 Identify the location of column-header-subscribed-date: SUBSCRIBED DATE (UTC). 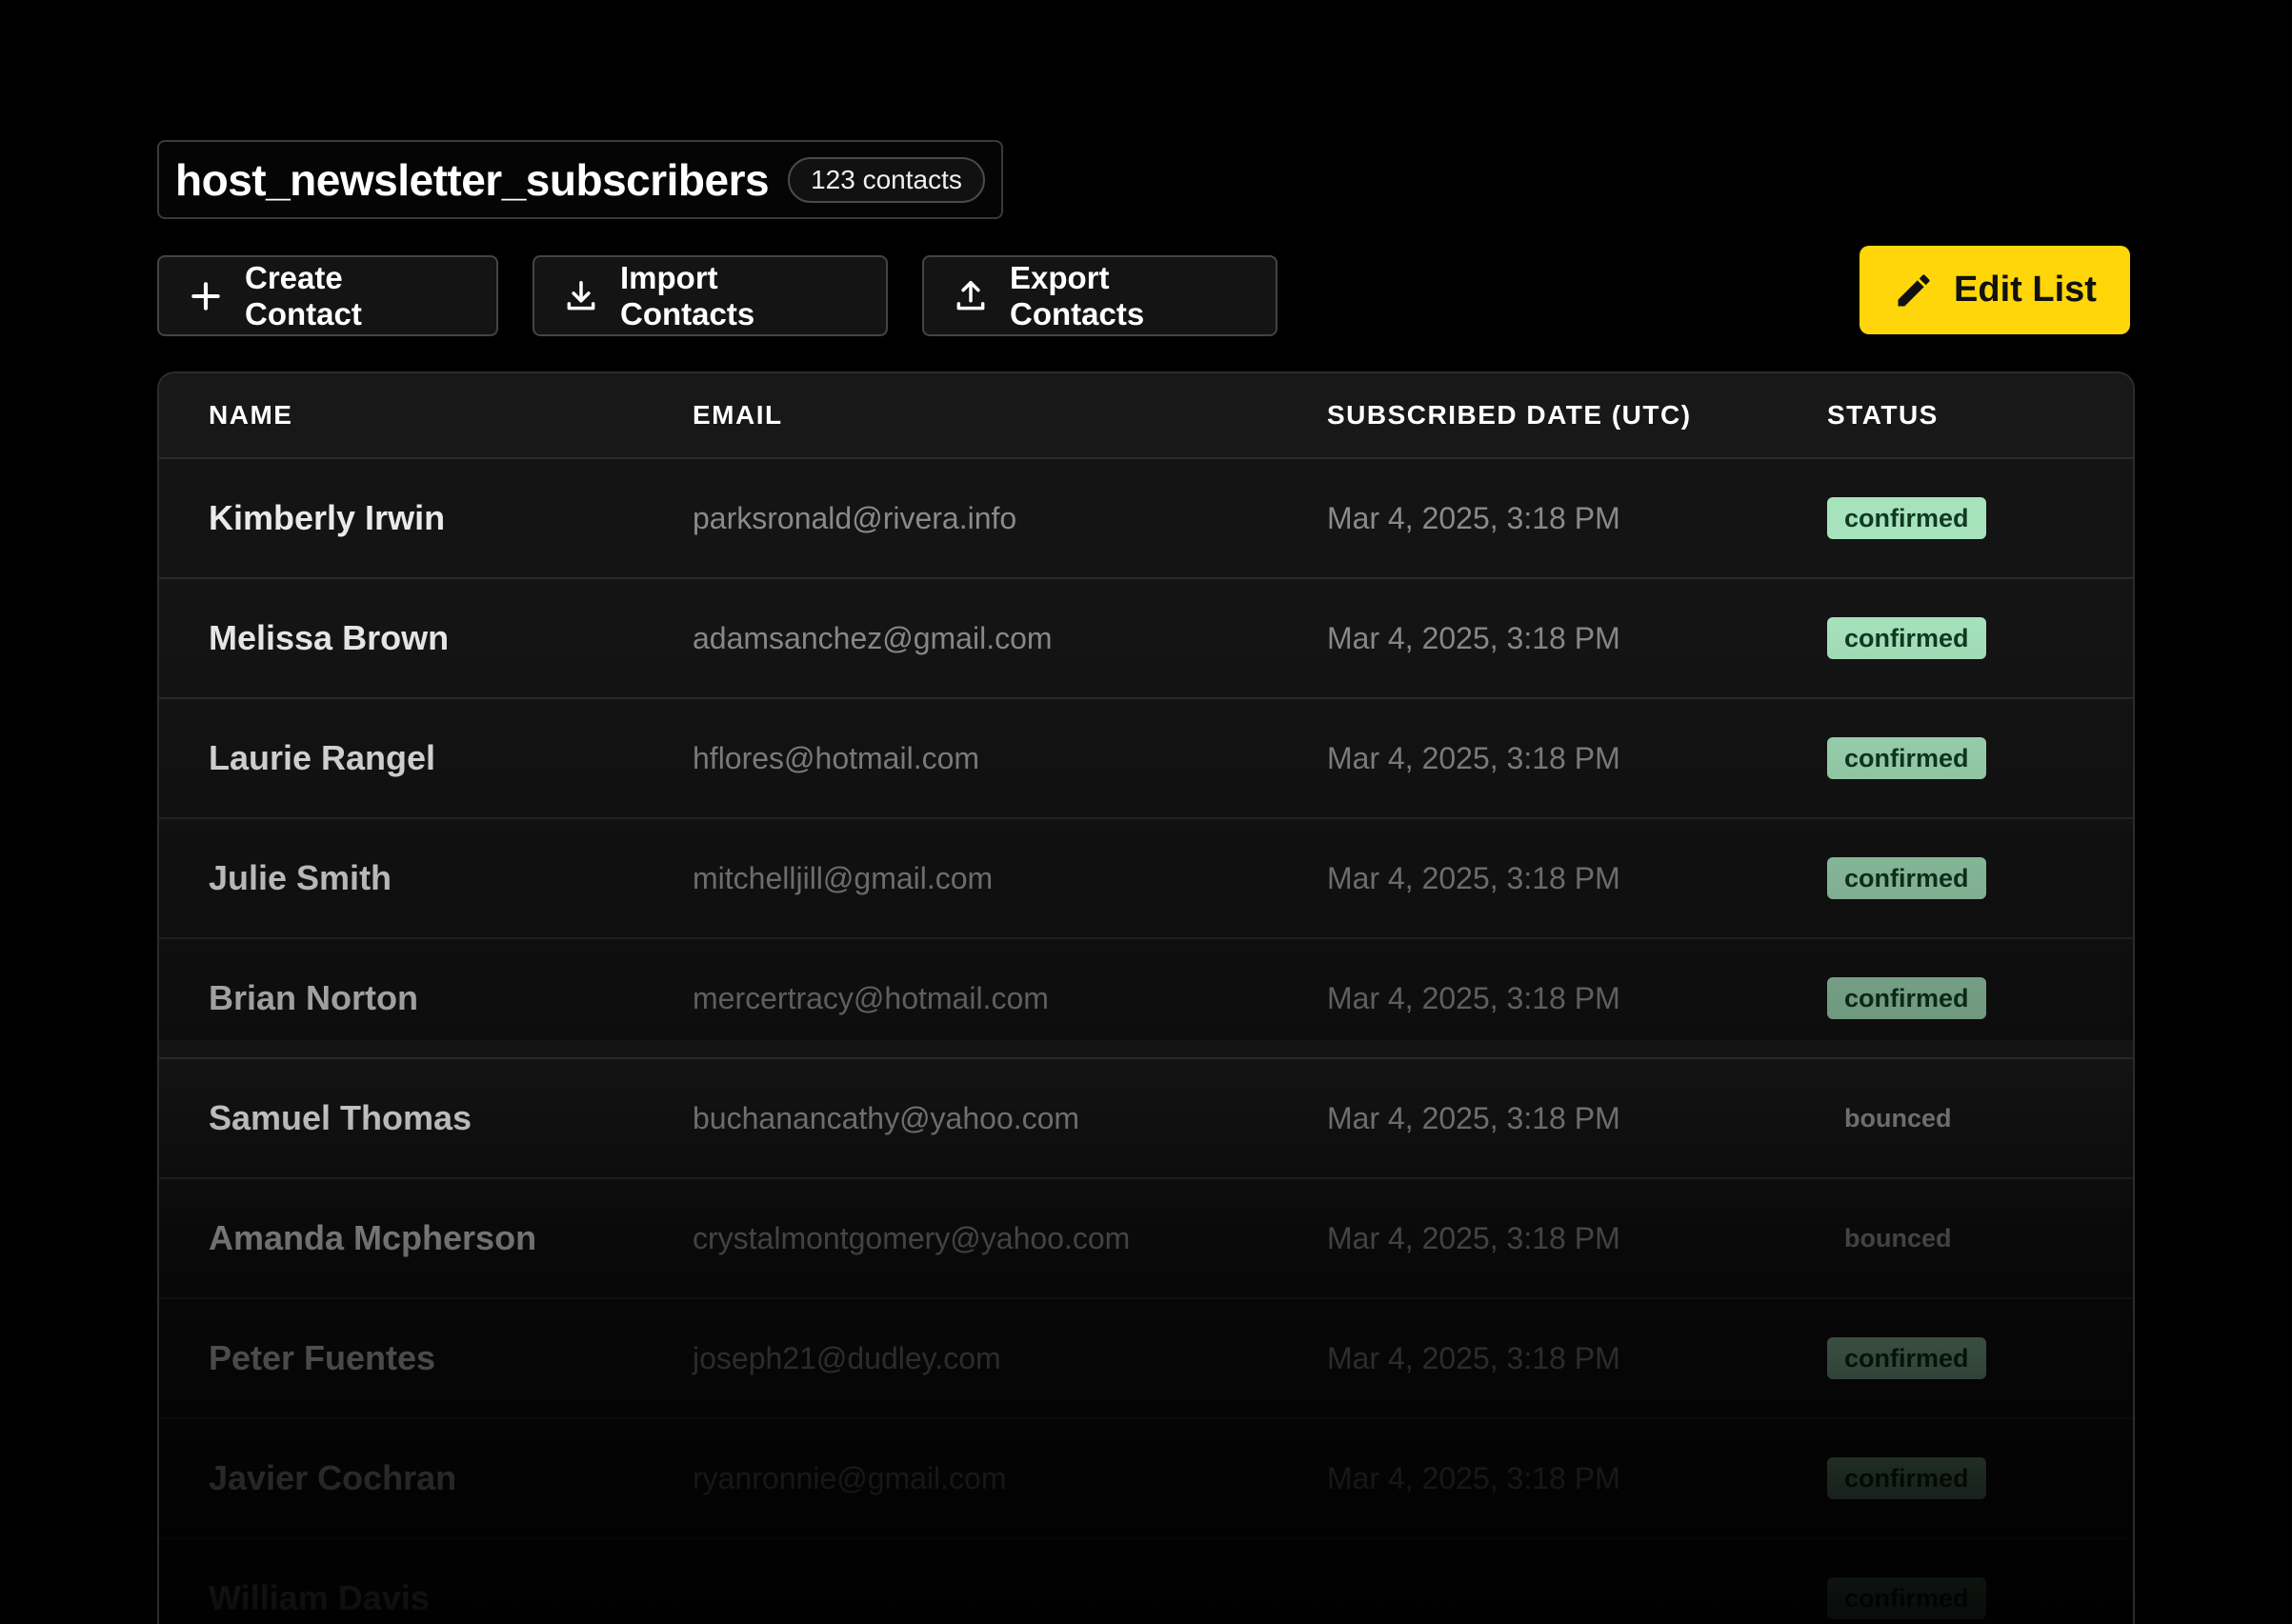
(1509, 415).